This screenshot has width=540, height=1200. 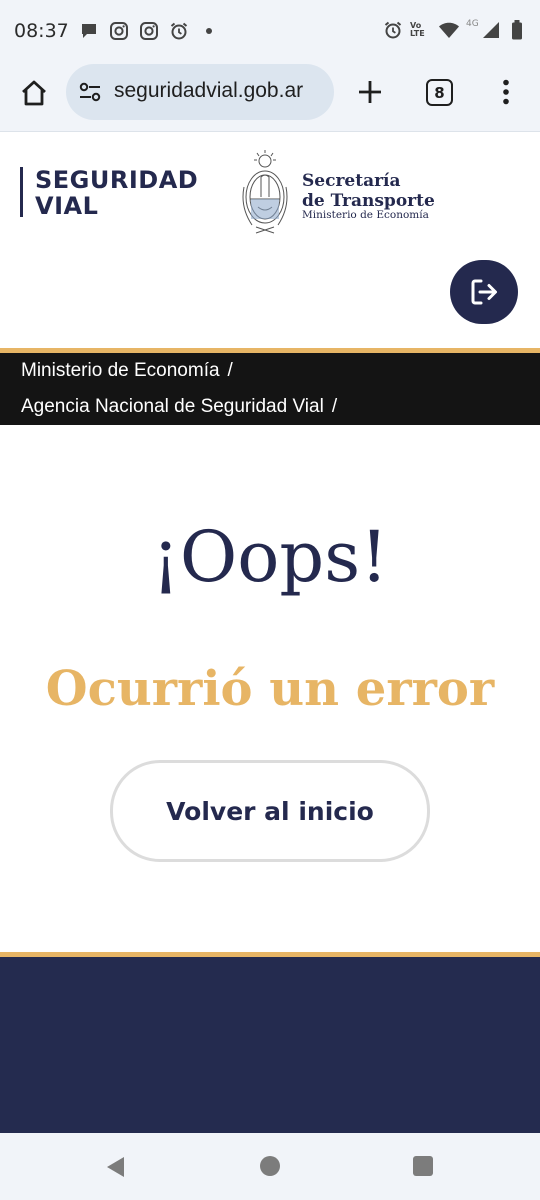 I want to click on dot-icon, so click(x=209, y=31).